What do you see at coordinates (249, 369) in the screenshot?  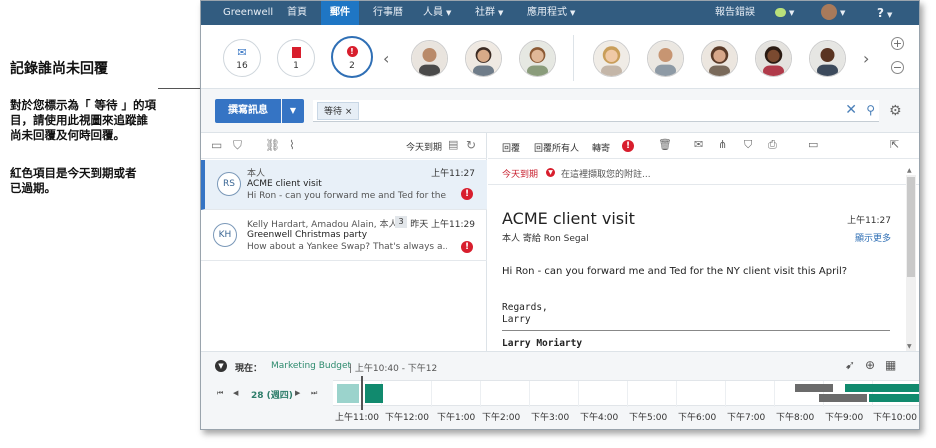 I see `now-label: 現在：` at bounding box center [249, 369].